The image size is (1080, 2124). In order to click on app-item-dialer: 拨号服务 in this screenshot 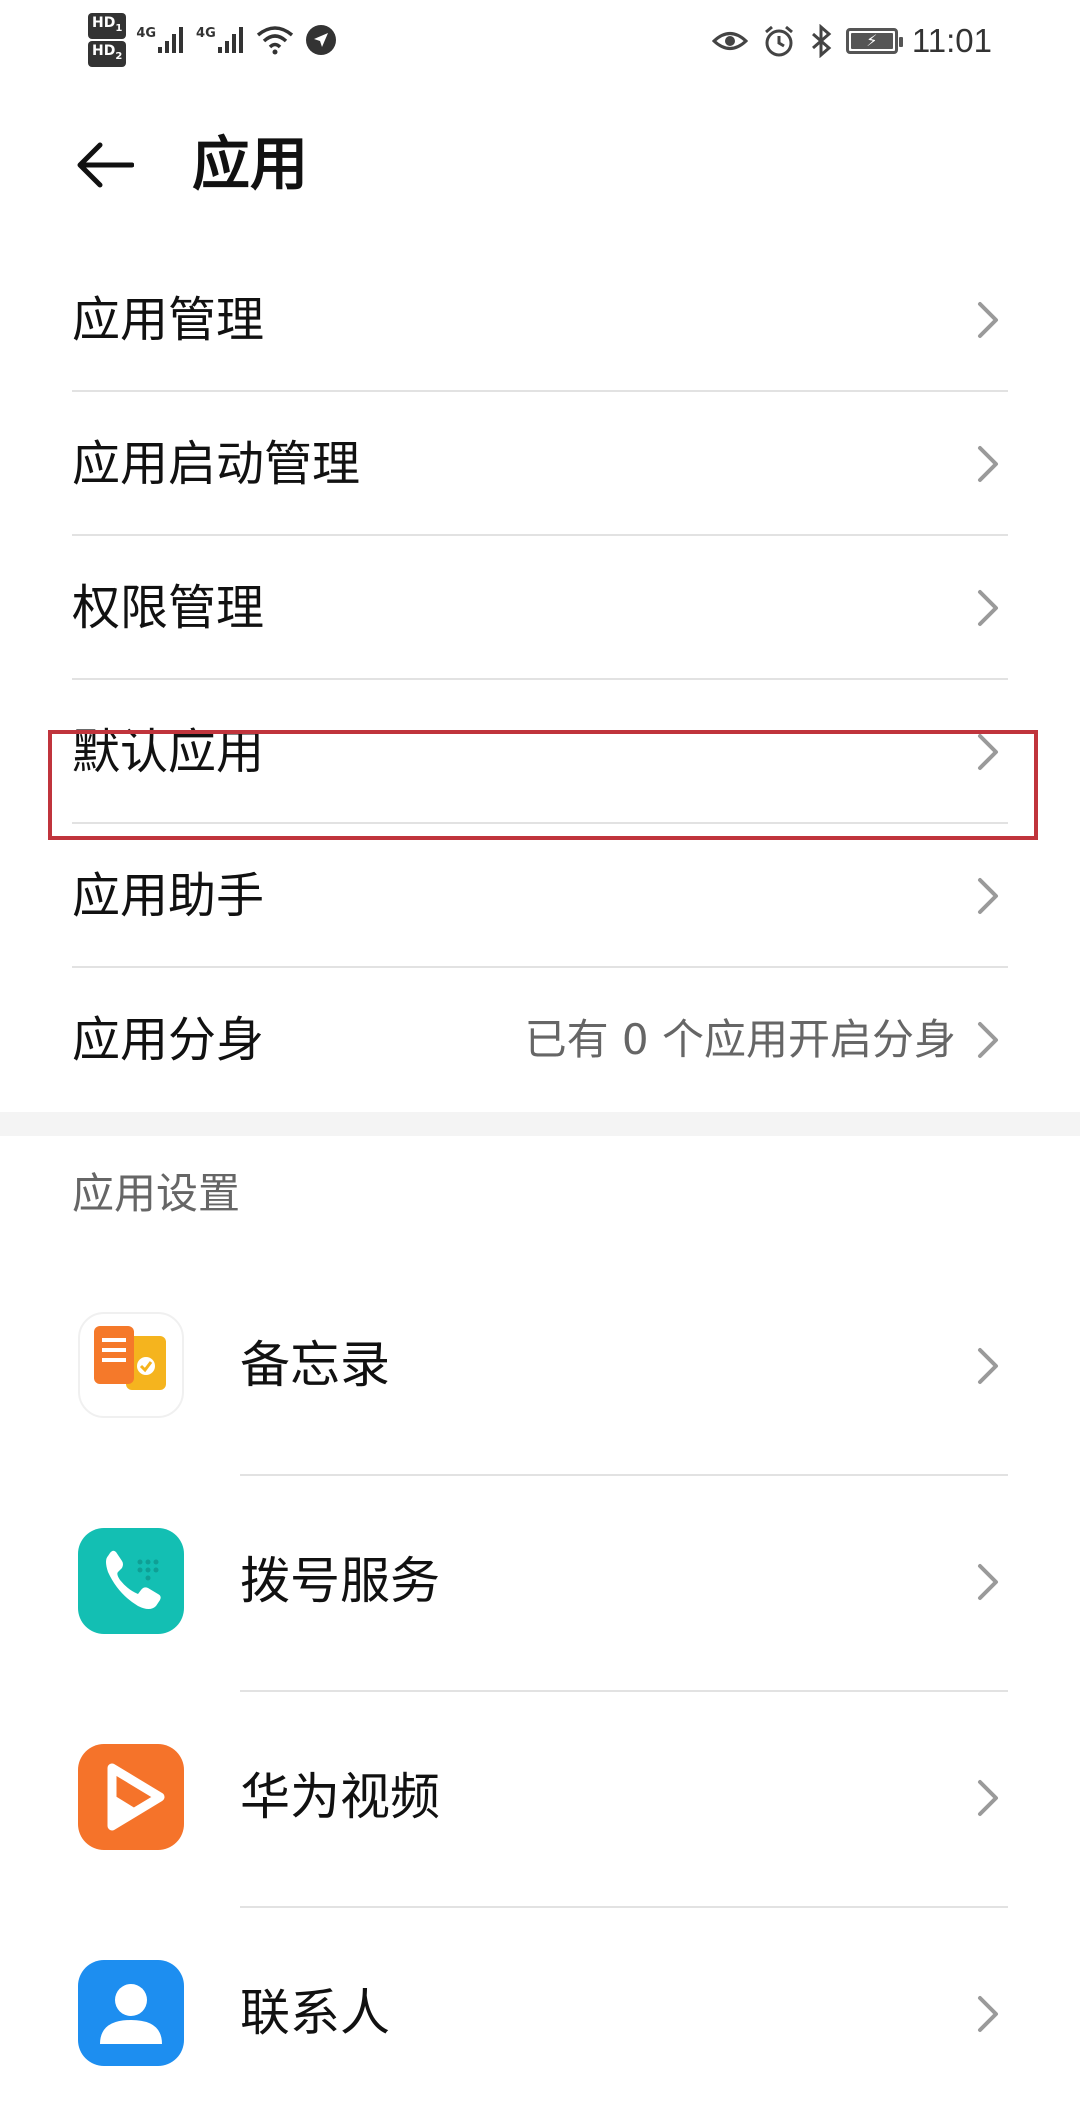, I will do `click(540, 1584)`.